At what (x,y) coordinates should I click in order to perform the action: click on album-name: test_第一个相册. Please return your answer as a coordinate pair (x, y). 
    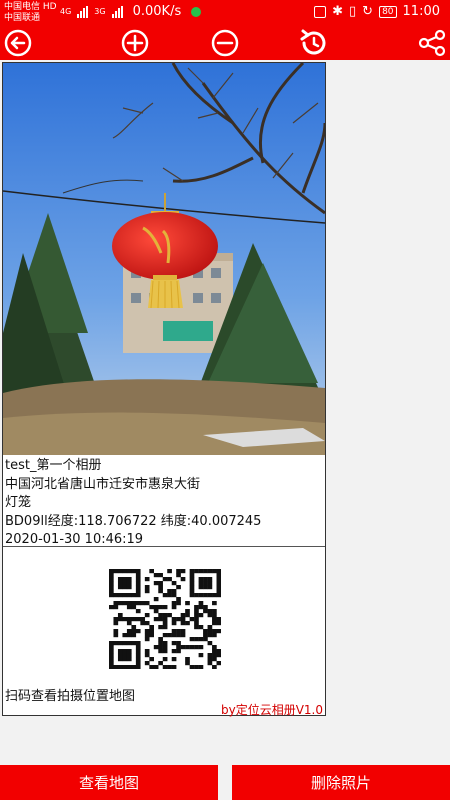
    Looking at the image, I should click on (53, 465).